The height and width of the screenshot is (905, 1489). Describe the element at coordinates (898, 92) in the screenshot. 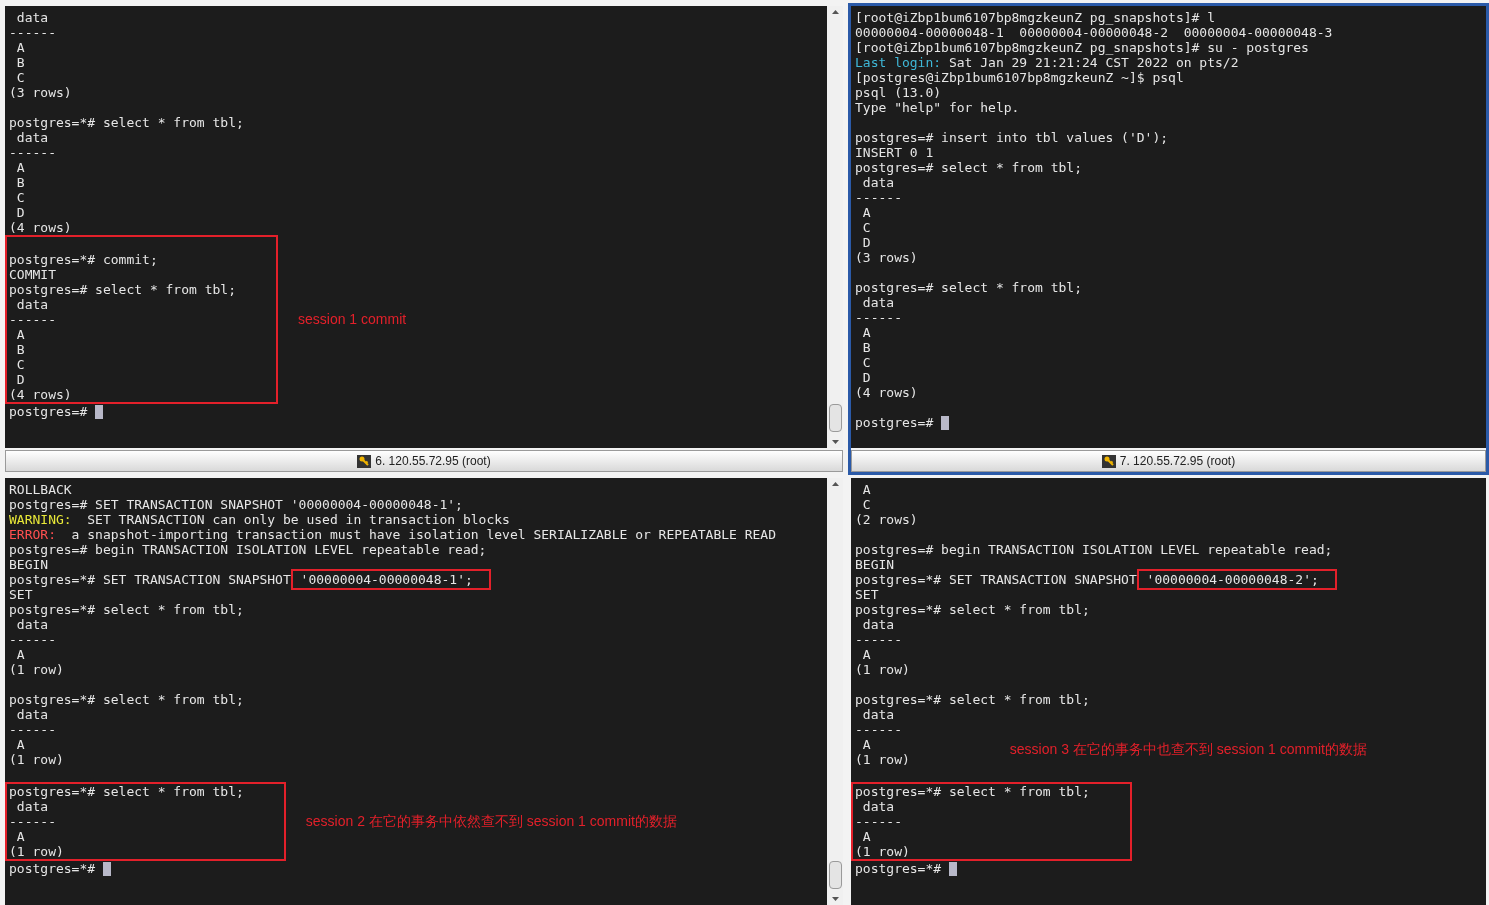

I see `terminal-line: psql (13.0)` at that location.